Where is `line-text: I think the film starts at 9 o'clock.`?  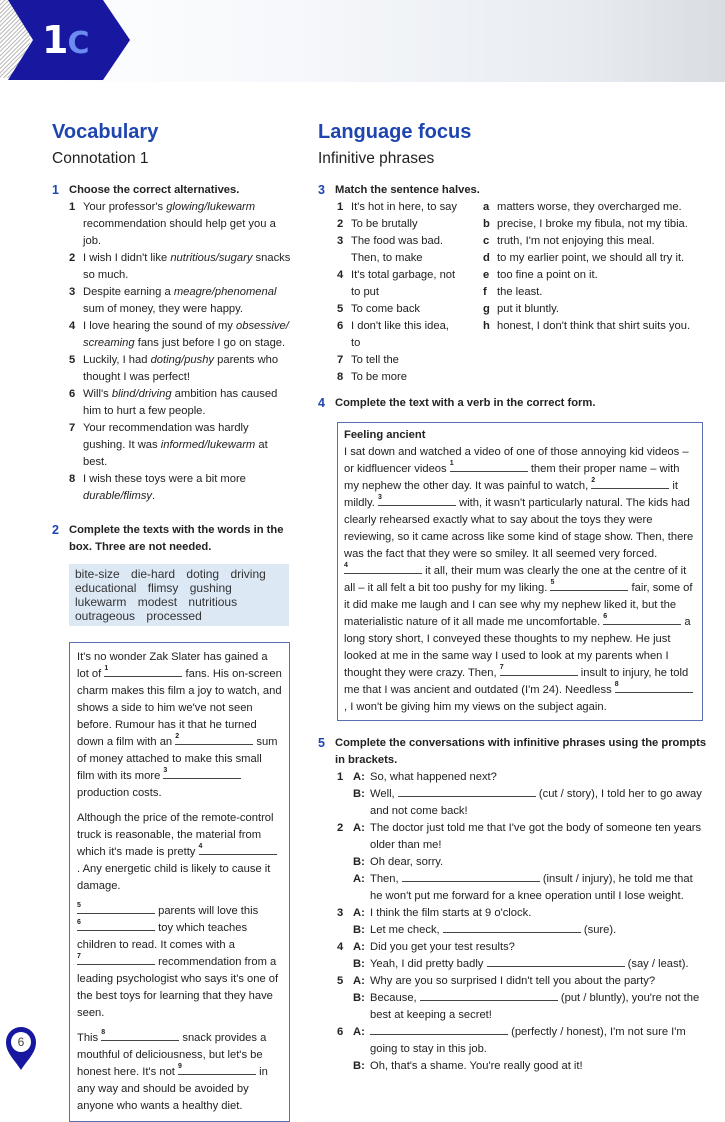
line-text: I think the film starts at 9 o'clock. is located at coordinates (450, 913).